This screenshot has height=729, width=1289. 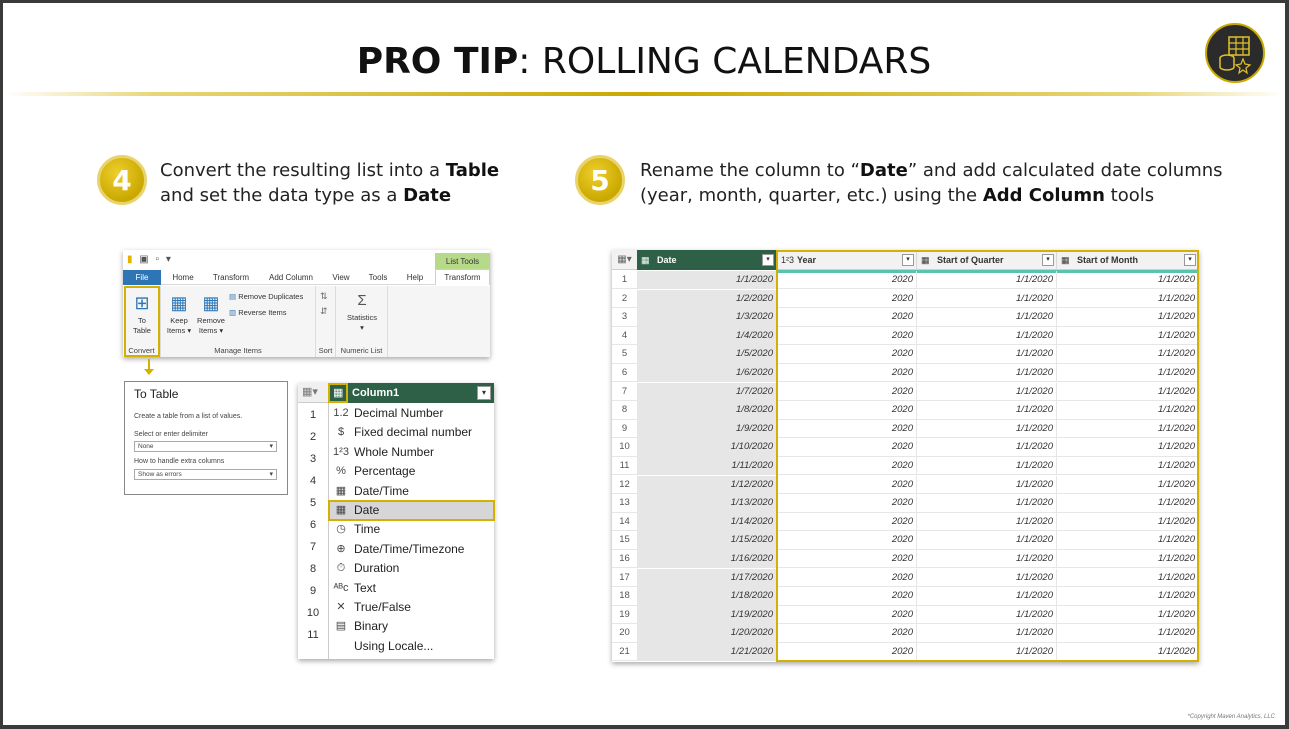 I want to click on table-cell: 1/6/2020, so click(x=707, y=373).